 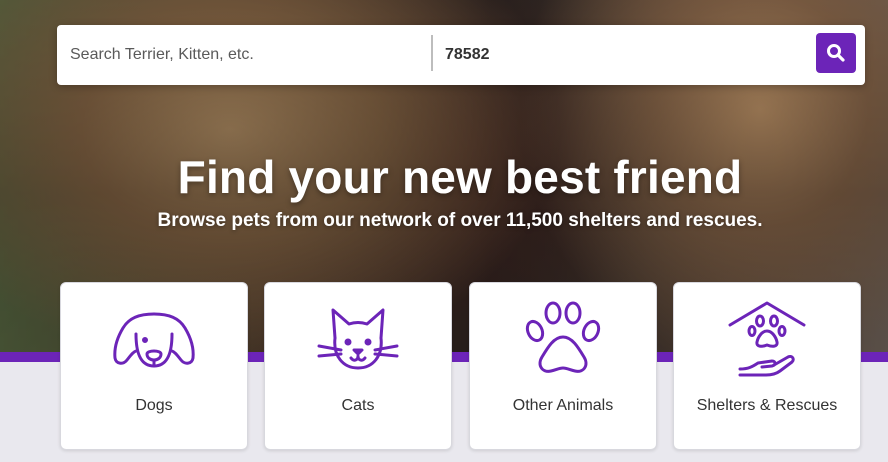 I want to click on shelter-icon, so click(x=767, y=339).